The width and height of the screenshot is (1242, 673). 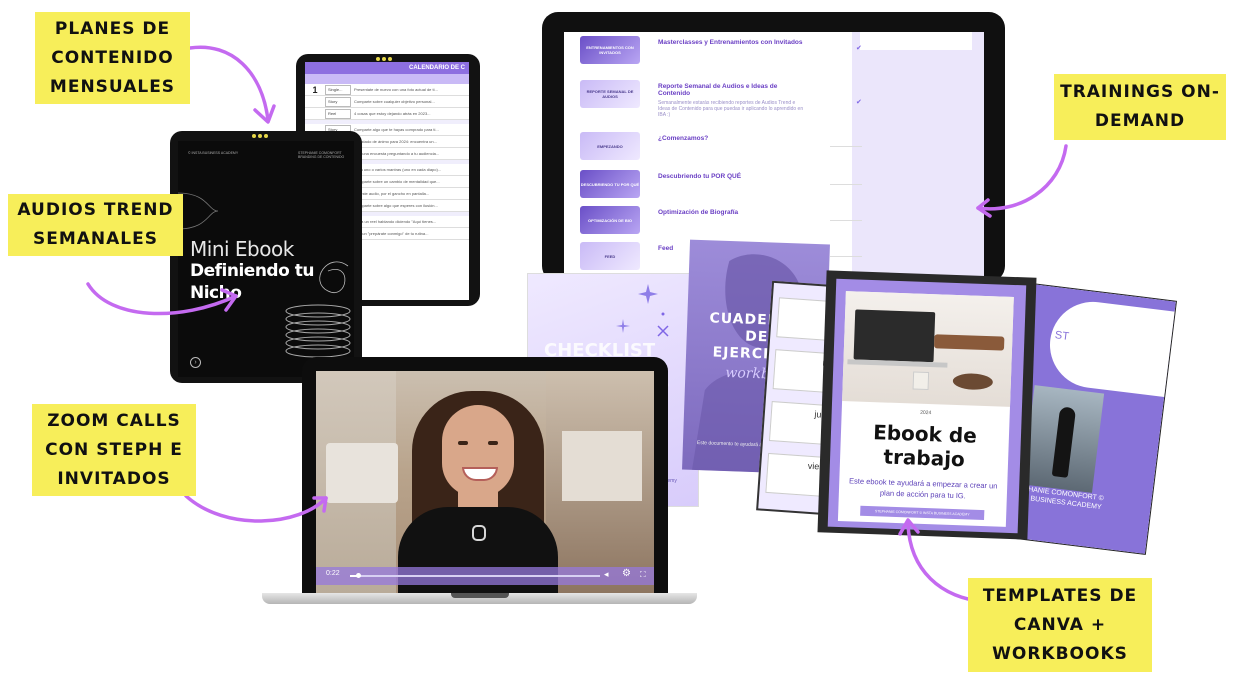 What do you see at coordinates (1022, 181) in the screenshot?
I see `arrow-trainings-icon` at bounding box center [1022, 181].